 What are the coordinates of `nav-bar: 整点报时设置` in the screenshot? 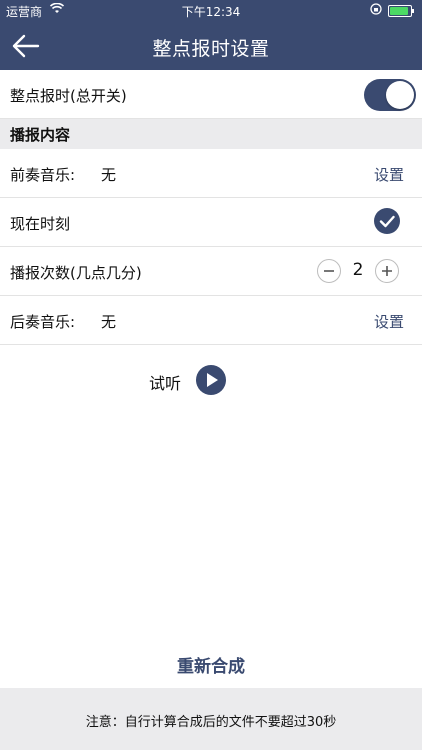 It's located at (211, 46).